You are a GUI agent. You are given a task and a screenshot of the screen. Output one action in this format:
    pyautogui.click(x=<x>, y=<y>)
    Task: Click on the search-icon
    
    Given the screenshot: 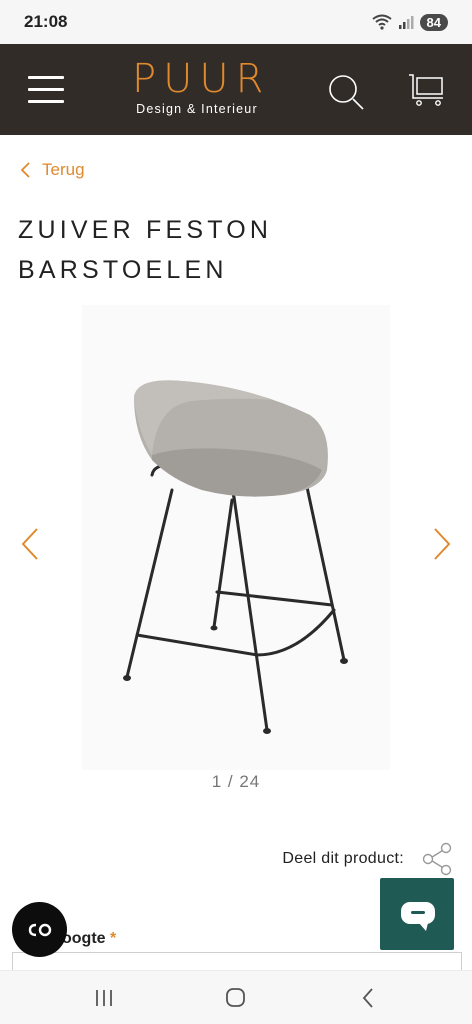 What is the action you would take?
    pyautogui.click(x=346, y=92)
    